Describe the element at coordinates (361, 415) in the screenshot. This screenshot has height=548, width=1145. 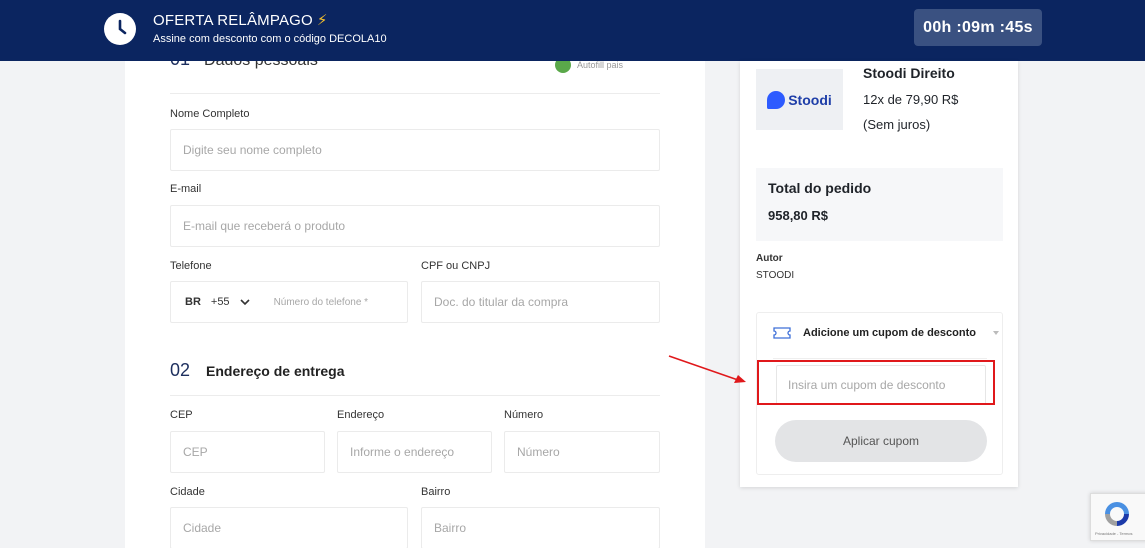
I see `address-label: Endereço` at that location.